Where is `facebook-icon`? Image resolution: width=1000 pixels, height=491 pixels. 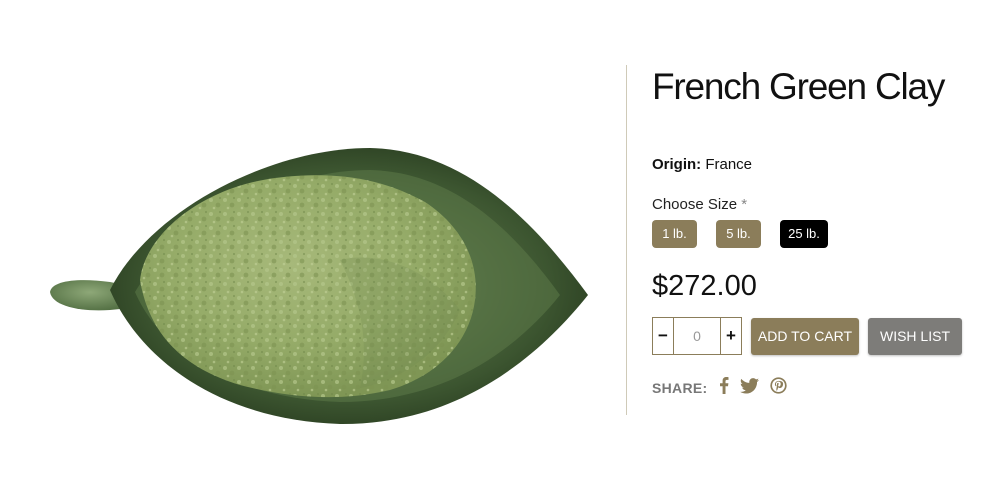
facebook-icon is located at coordinates (724, 388).